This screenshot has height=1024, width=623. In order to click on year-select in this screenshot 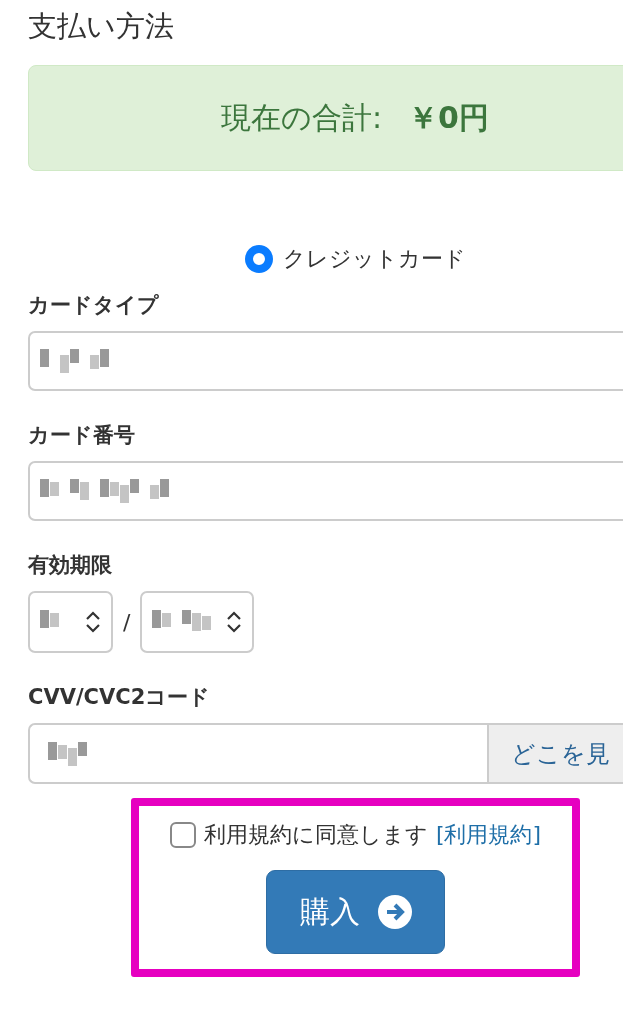, I will do `click(197, 622)`.